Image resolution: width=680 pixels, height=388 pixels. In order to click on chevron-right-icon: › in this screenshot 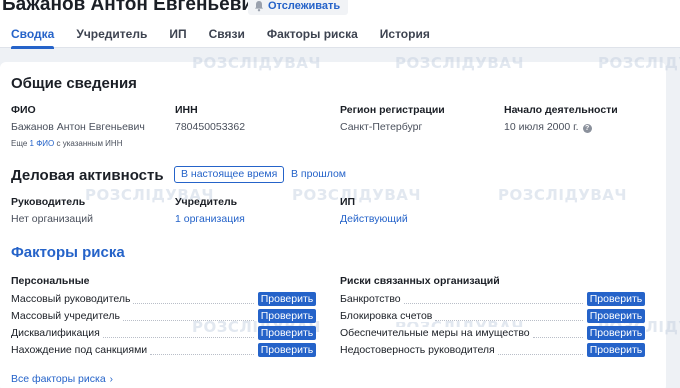, I will do `click(111, 379)`.